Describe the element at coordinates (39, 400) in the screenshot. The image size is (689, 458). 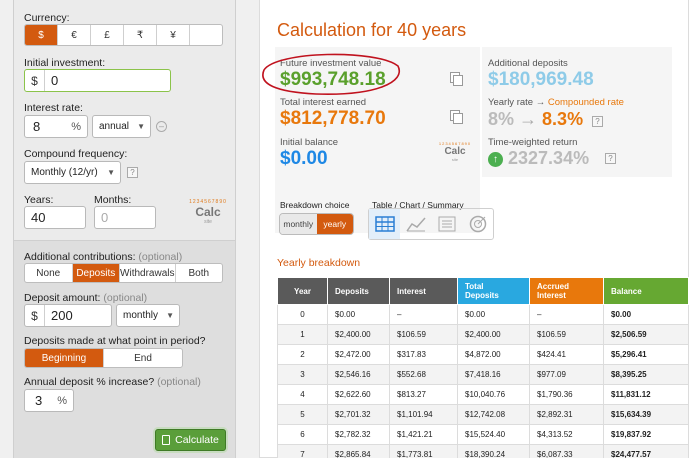
I see `annual-increase-value: 3` at that location.